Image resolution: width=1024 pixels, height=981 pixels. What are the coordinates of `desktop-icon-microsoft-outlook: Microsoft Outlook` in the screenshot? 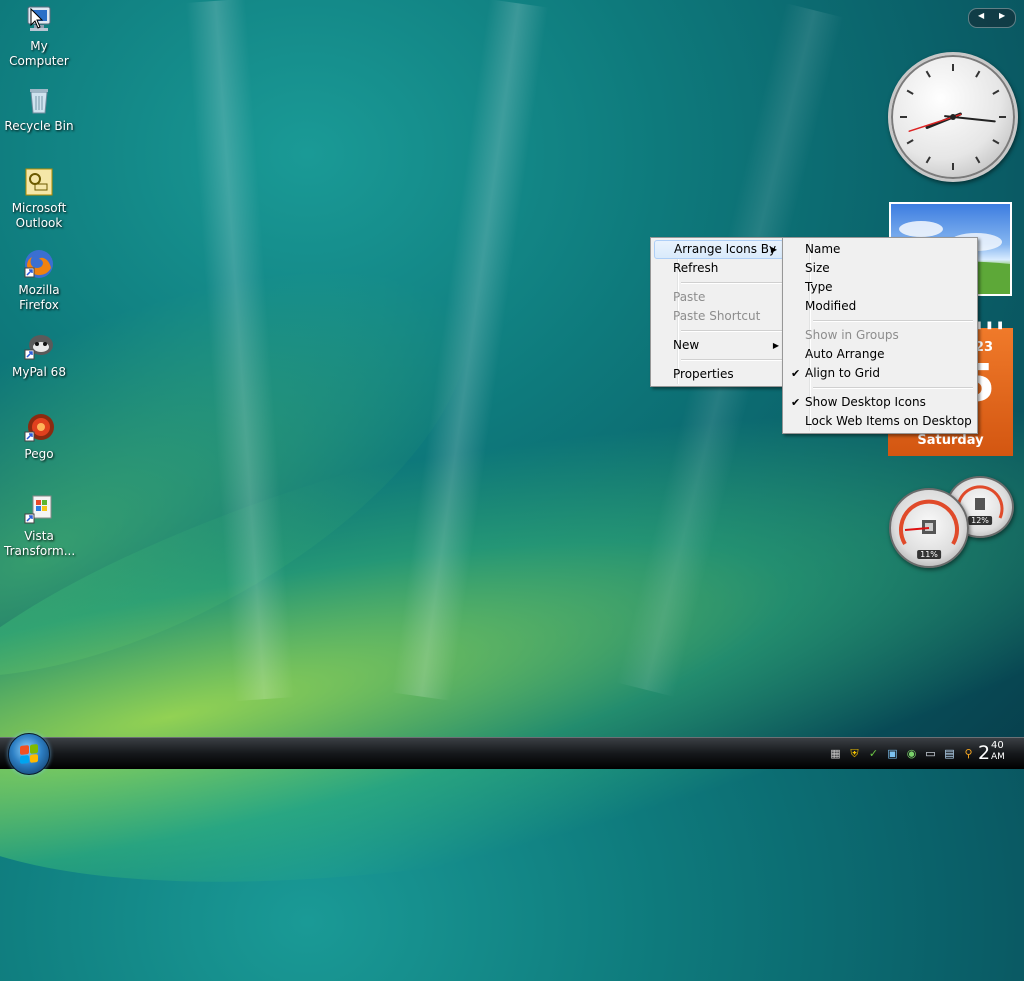 It's located at (39, 198).